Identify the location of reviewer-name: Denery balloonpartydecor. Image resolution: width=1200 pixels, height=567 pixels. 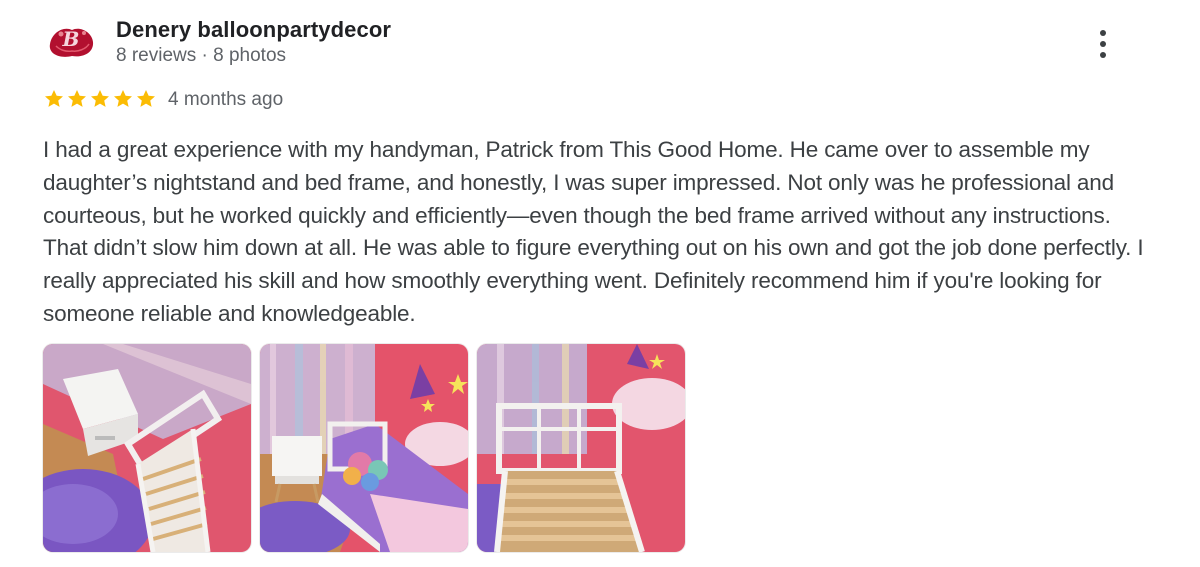
(253, 30).